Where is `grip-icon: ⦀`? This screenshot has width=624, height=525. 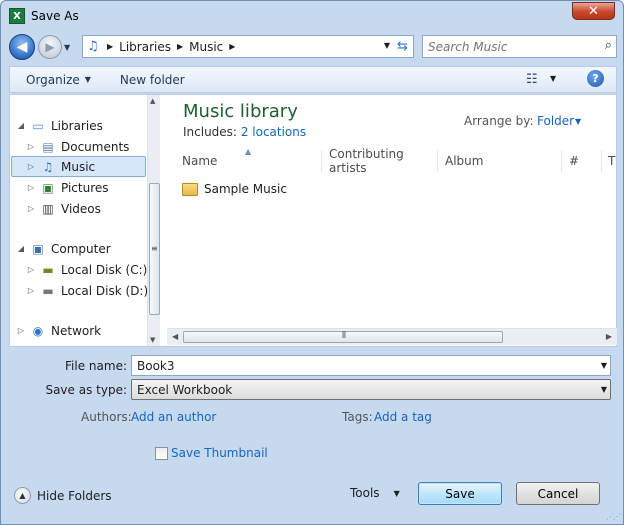
grip-icon: ⦀ is located at coordinates (344, 336).